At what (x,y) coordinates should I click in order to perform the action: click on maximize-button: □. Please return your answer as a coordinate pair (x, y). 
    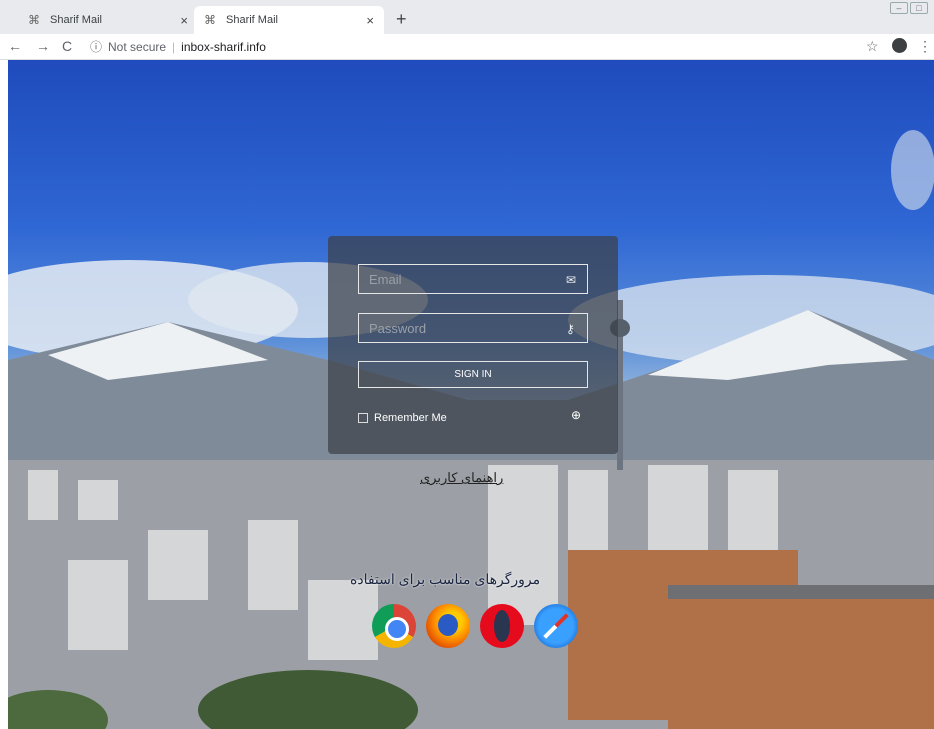
    Looking at the image, I should click on (919, 8).